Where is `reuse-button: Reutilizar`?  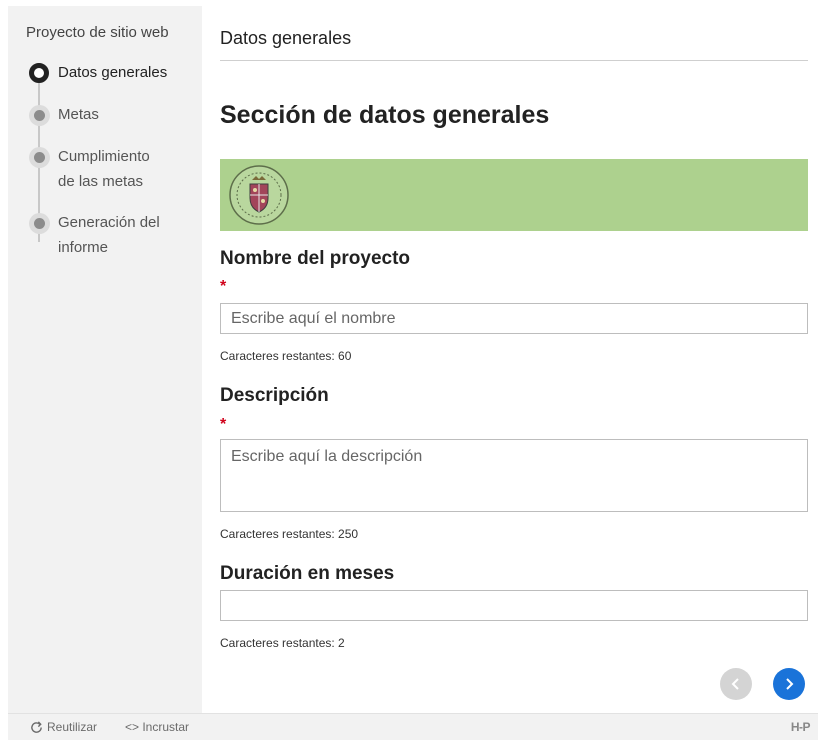
reuse-button: Reutilizar is located at coordinates (63, 727).